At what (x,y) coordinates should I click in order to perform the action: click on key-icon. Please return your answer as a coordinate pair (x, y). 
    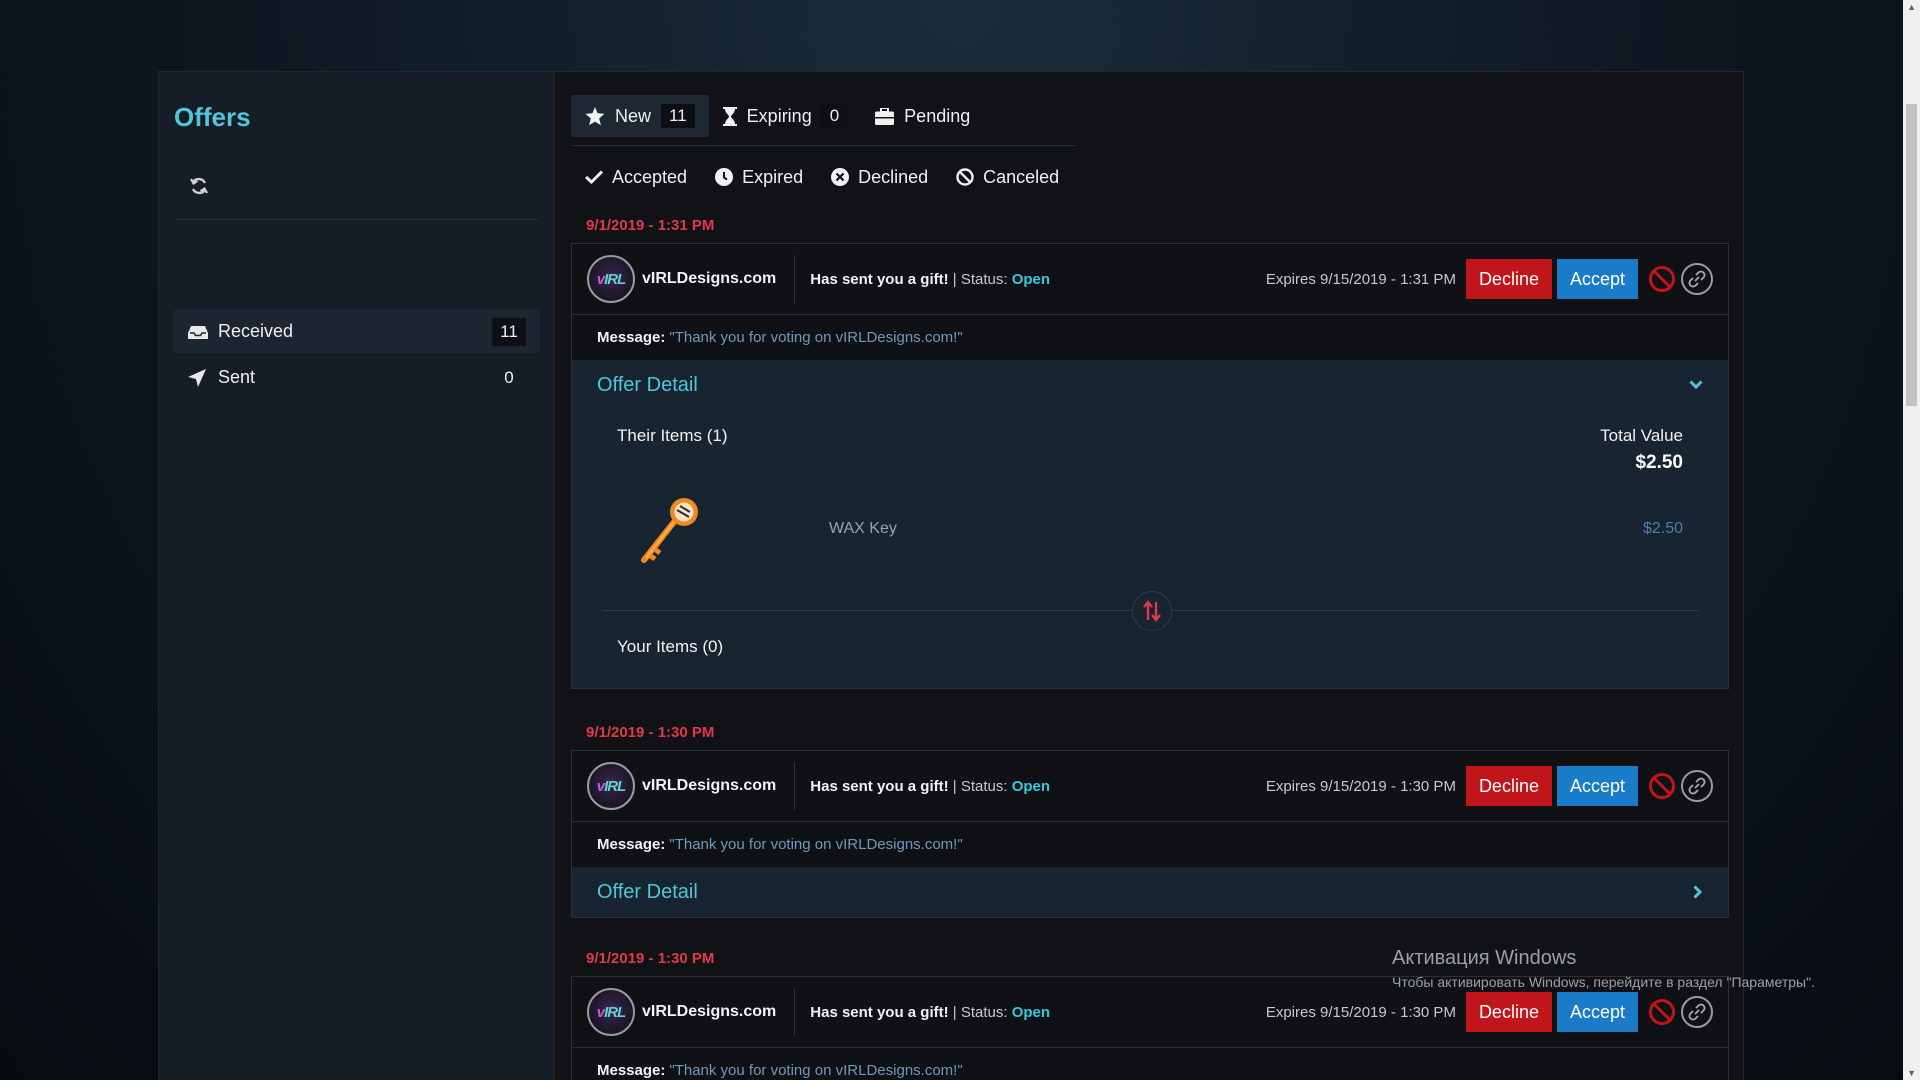
    Looking at the image, I should click on (672, 532).